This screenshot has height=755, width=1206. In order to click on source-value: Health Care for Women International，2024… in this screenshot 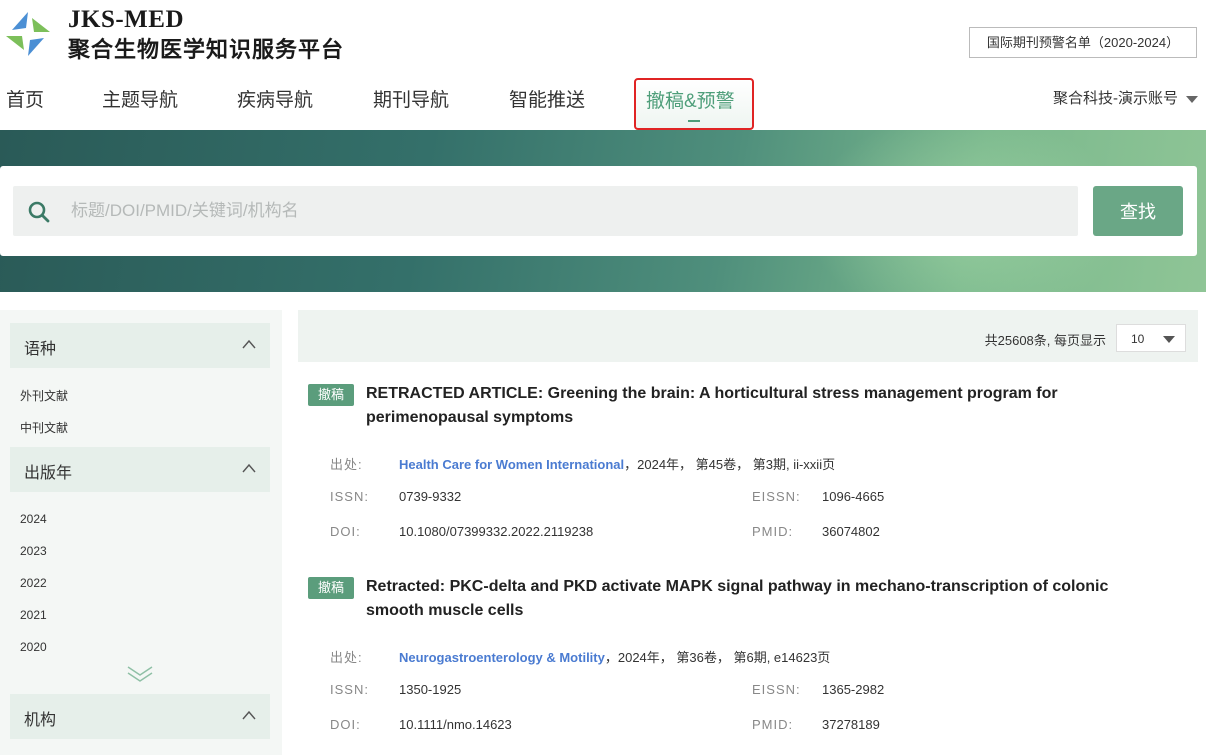, I will do `click(617, 463)`.